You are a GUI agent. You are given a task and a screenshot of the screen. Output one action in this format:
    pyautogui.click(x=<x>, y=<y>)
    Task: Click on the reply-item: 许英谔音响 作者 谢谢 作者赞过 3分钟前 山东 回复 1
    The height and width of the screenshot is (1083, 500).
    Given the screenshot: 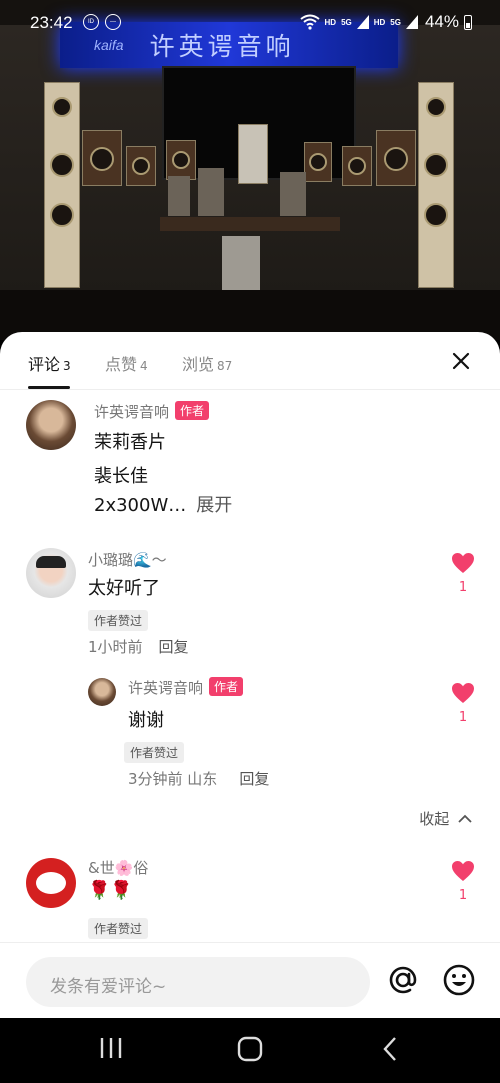 What is the action you would take?
    pyautogui.click(x=250, y=736)
    